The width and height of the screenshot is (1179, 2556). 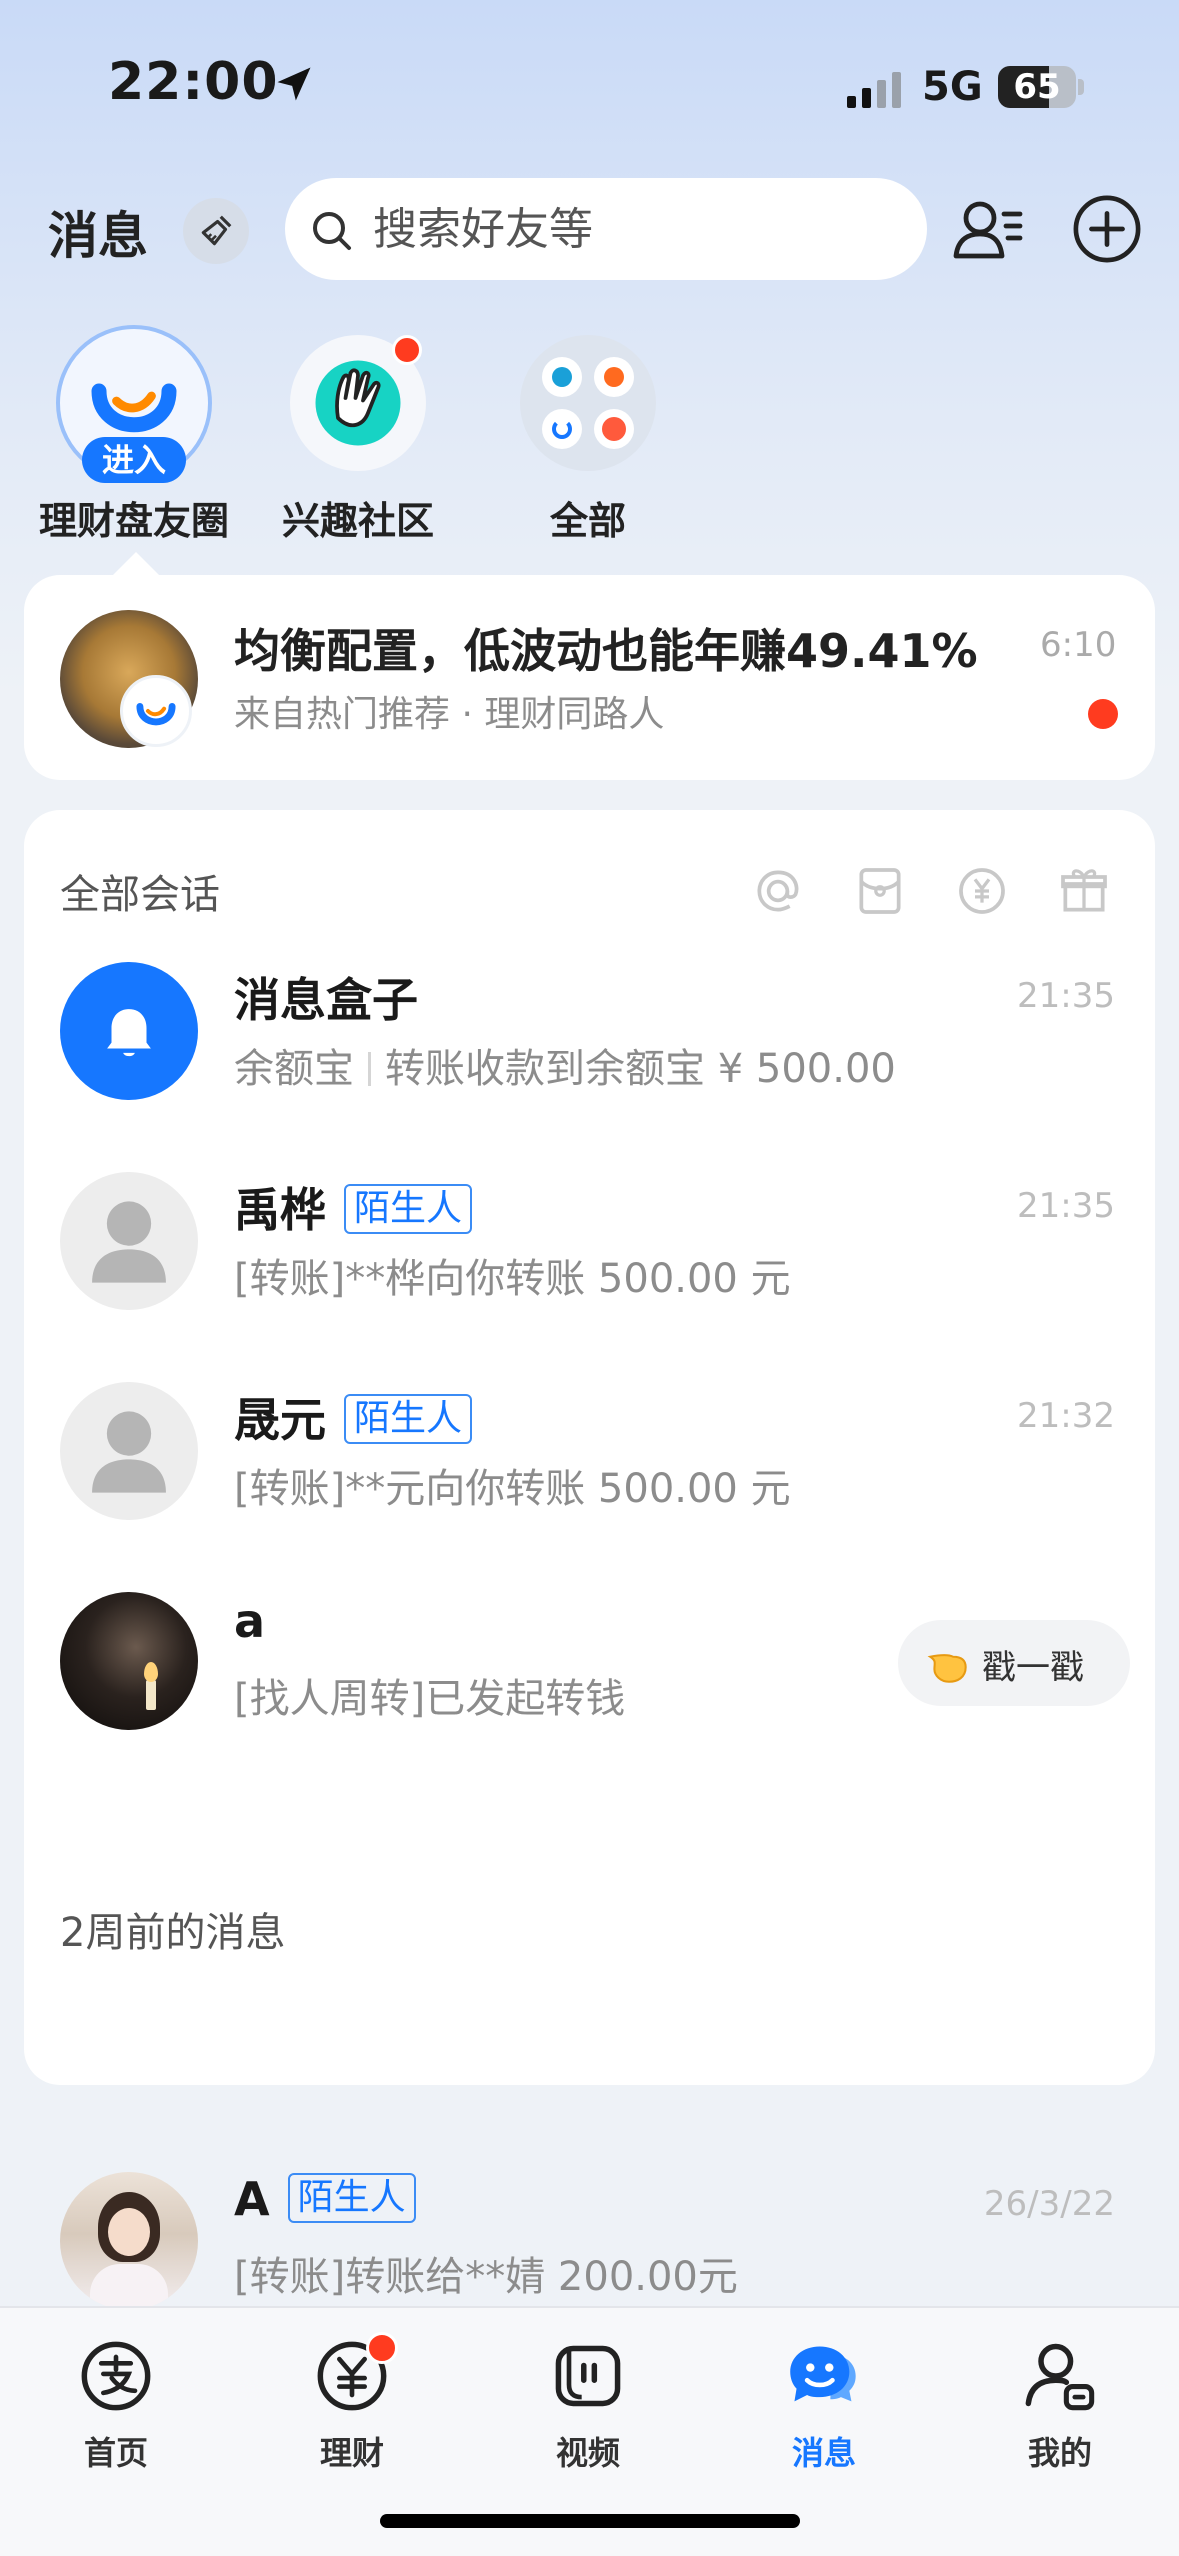 What do you see at coordinates (280, 1420) in the screenshot?
I see `contact-name: 晟元` at bounding box center [280, 1420].